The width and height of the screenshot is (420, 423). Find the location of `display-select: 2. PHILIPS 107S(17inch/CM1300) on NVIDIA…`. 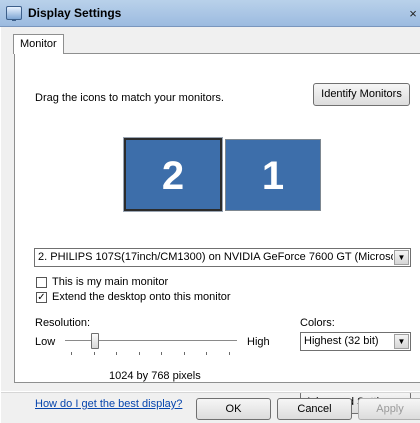

display-select: 2. PHILIPS 107S(17inch/CM1300) on NVIDIA… is located at coordinates (222, 257).